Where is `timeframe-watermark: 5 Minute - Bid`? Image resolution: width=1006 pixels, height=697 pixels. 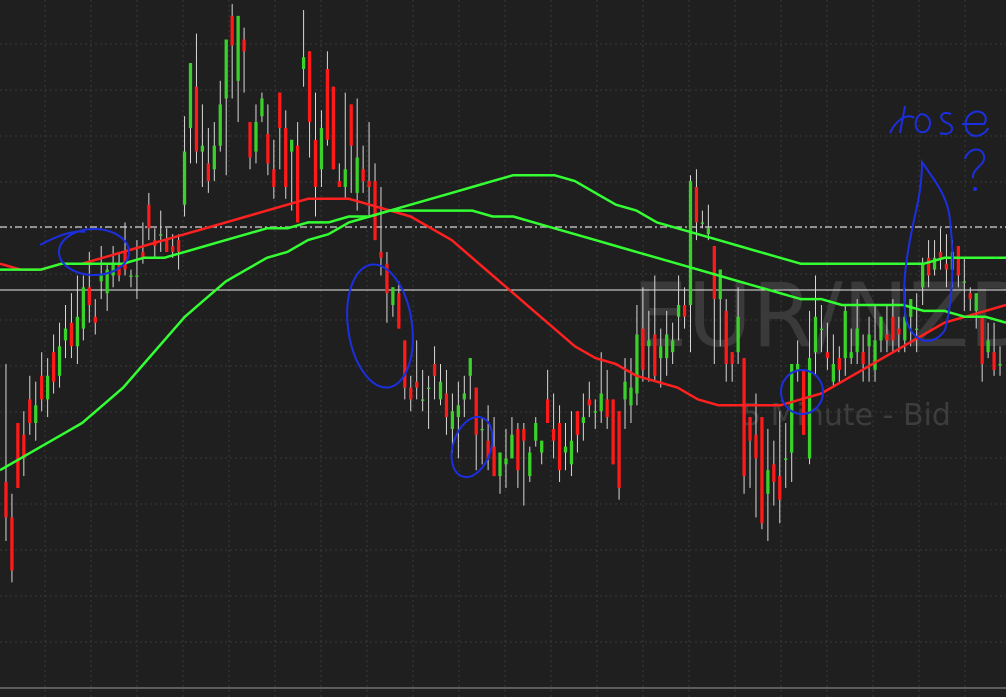 timeframe-watermark: 5 Minute - Bid is located at coordinates (846, 415).